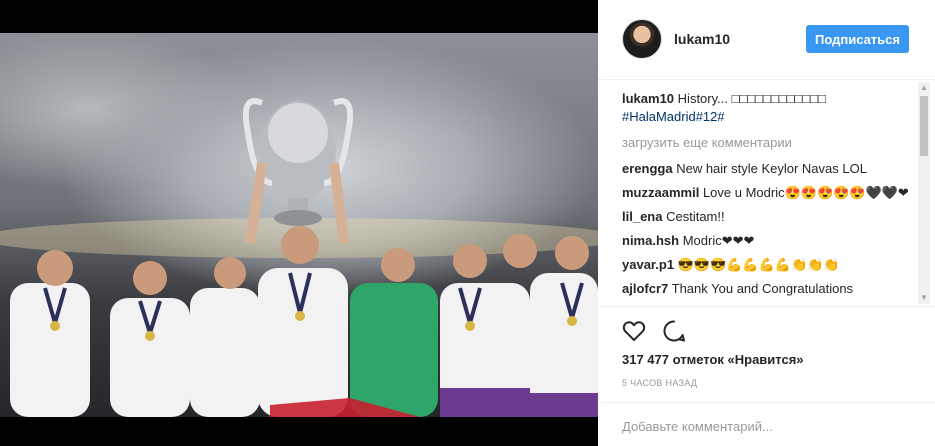  I want to click on comment-item: yavar.p1 😎😎😎💪💪💪💪👏👏👏, so click(765, 265).